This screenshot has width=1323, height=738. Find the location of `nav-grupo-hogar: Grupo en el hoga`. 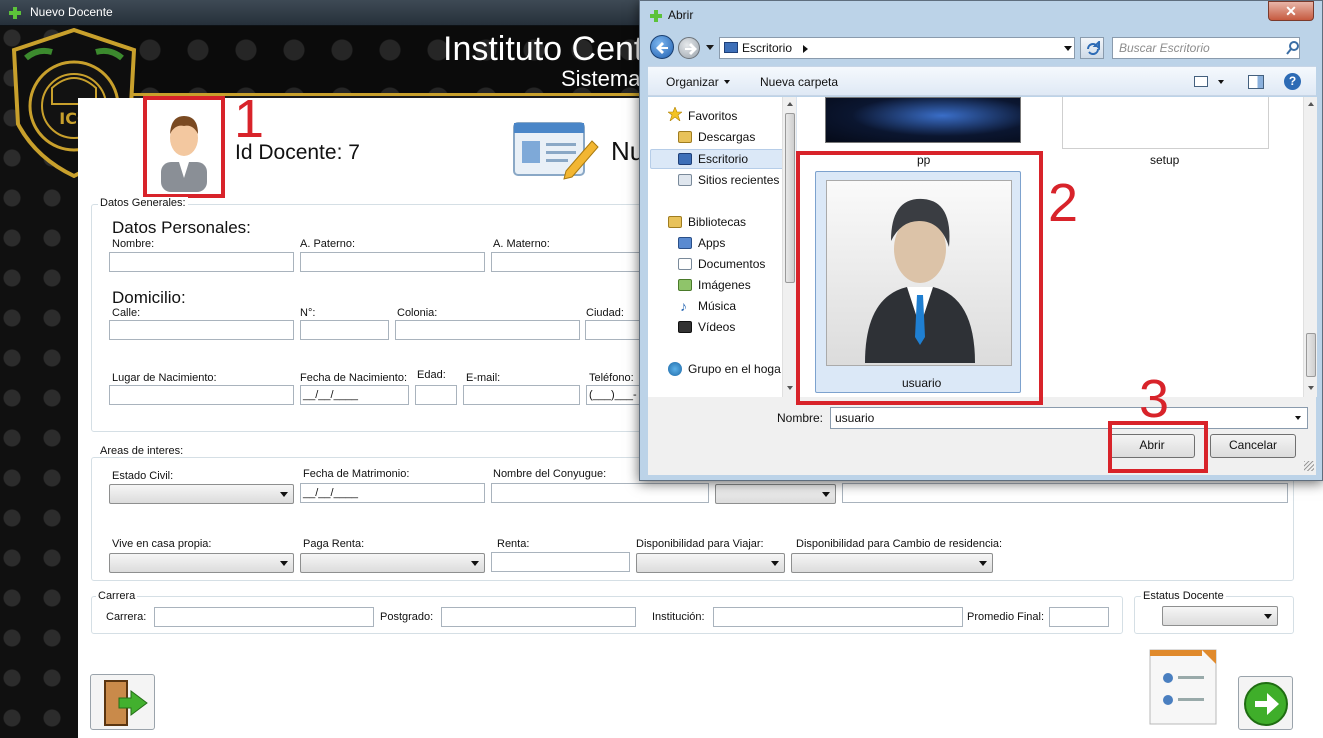

nav-grupo-hogar: Grupo en el hoga is located at coordinates (734, 369).